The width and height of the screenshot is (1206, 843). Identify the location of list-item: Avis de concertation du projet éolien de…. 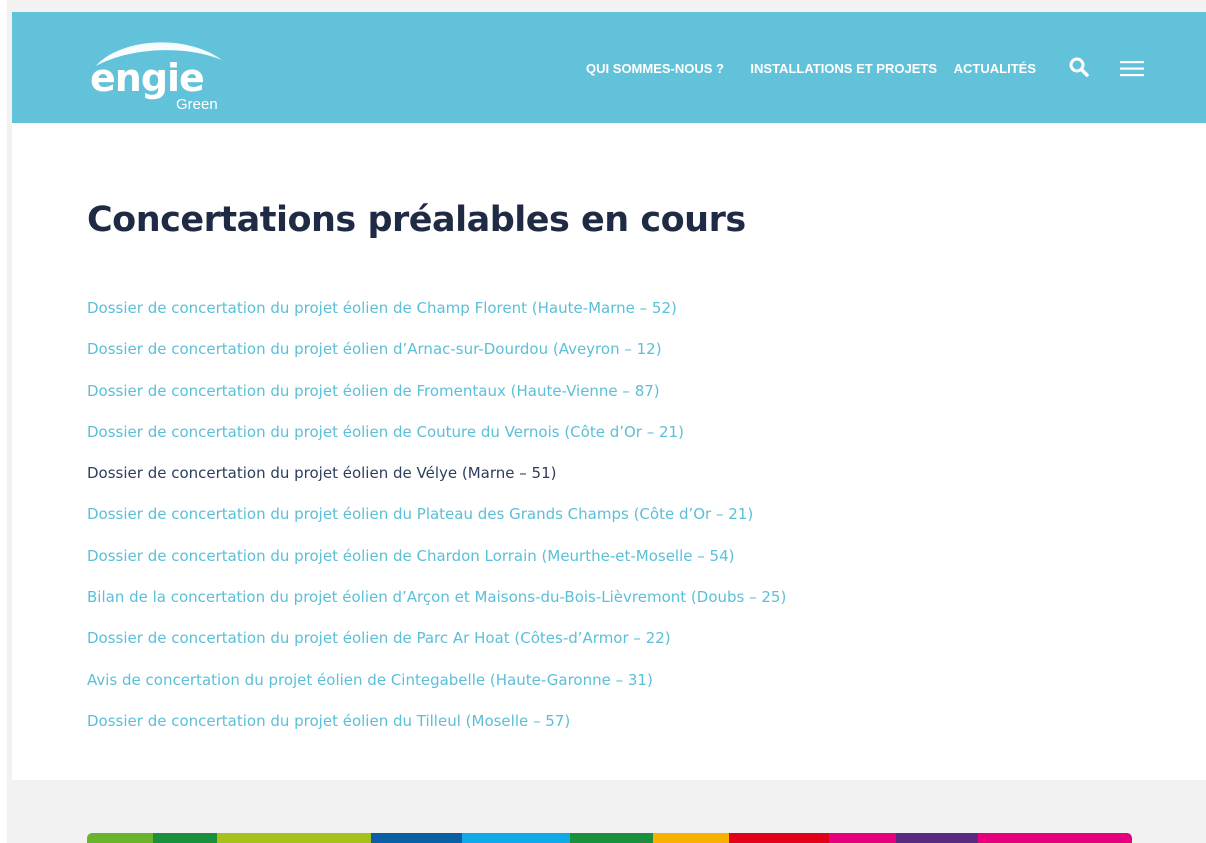
(436, 690).